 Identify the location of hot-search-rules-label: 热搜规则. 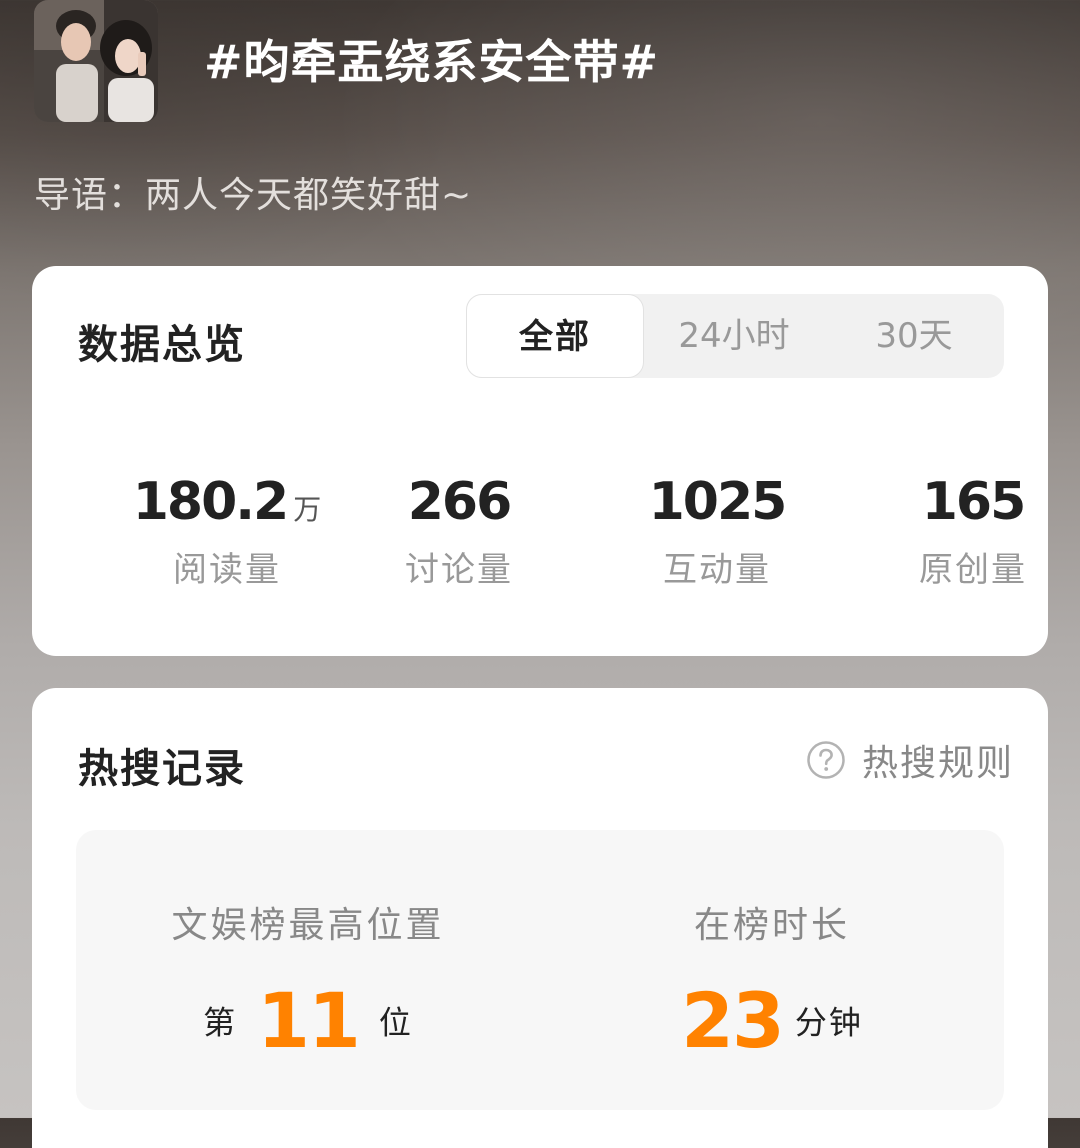
(937, 763).